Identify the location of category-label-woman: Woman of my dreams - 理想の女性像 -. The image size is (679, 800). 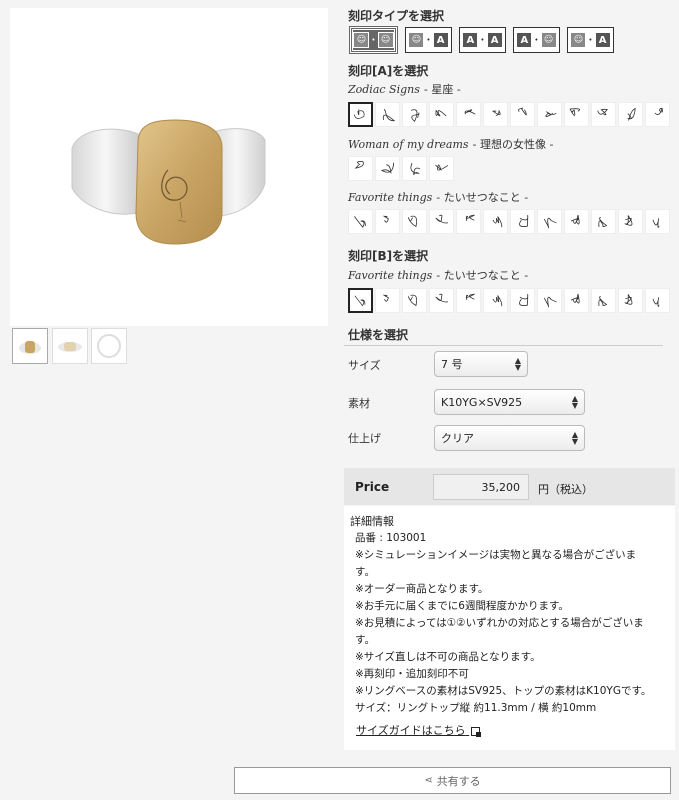
(450, 144).